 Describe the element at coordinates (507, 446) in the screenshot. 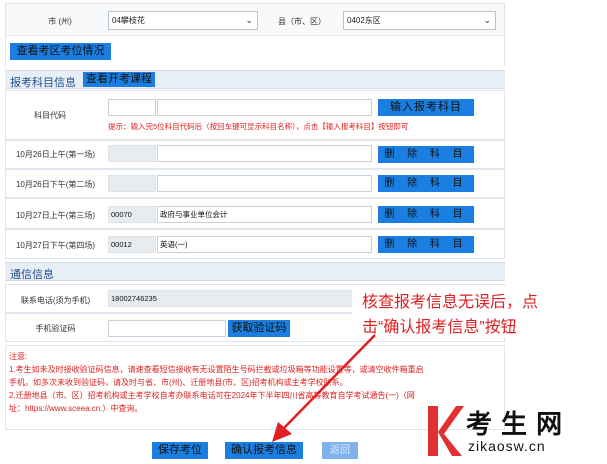

I see `watermark-url: zikaosw.cn` at that location.